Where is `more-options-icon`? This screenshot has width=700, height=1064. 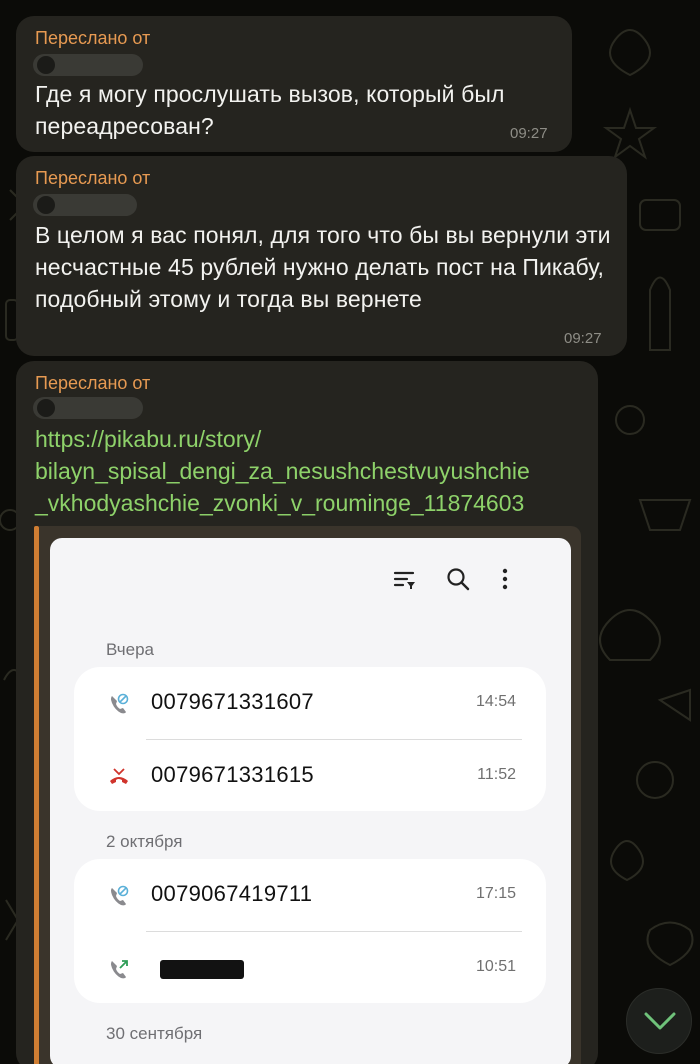
more-options-icon is located at coordinates (505, 579).